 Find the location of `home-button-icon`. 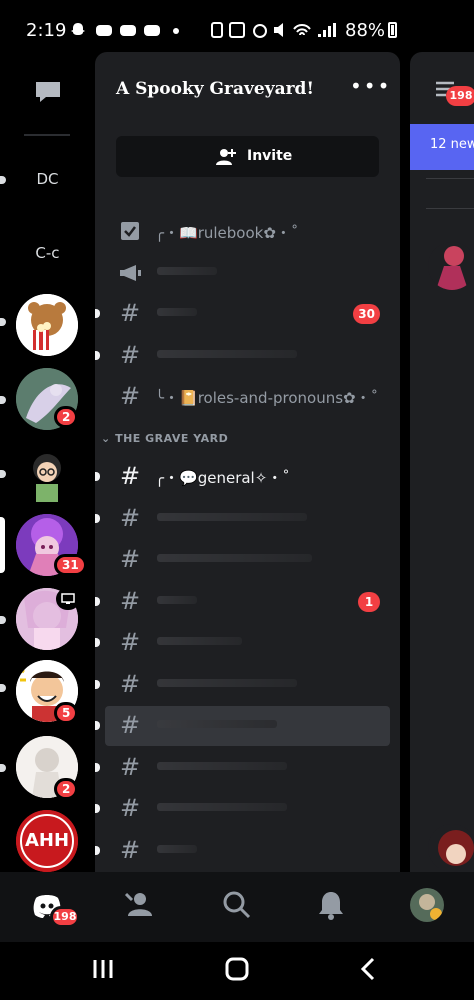

home-button-icon is located at coordinates (237, 969).